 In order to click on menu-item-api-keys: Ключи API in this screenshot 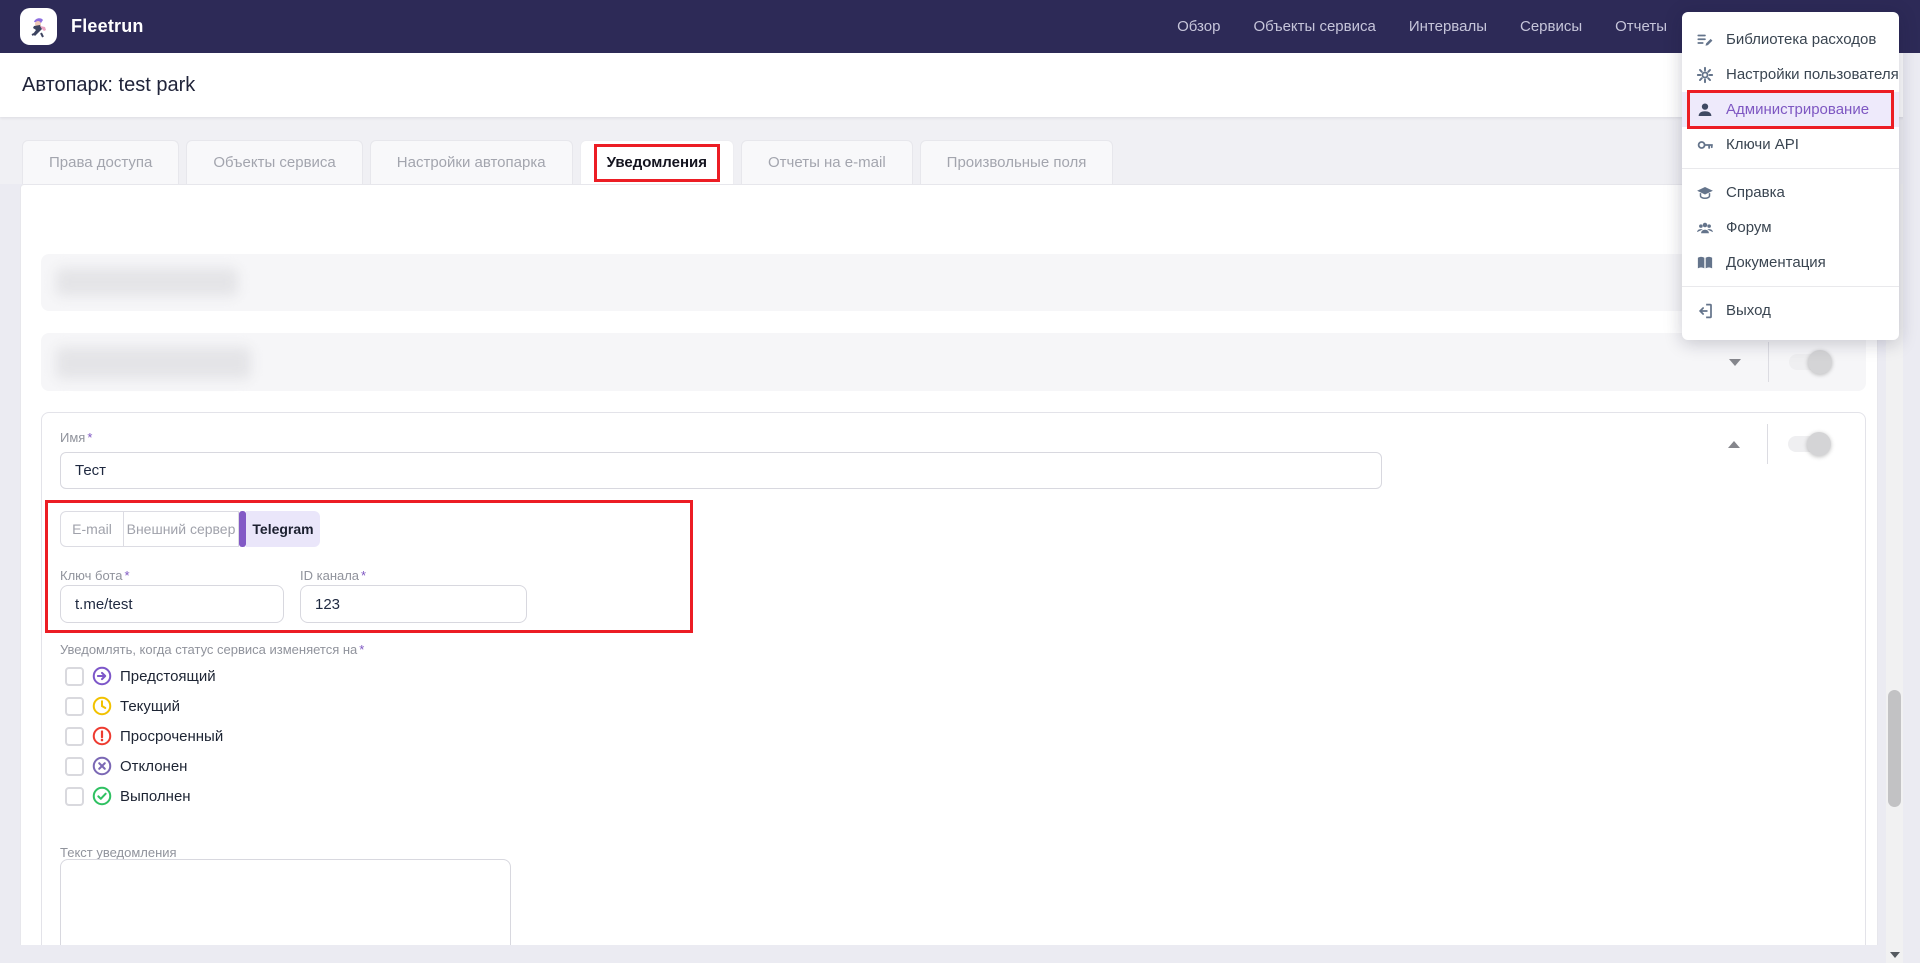, I will do `click(1790, 144)`.